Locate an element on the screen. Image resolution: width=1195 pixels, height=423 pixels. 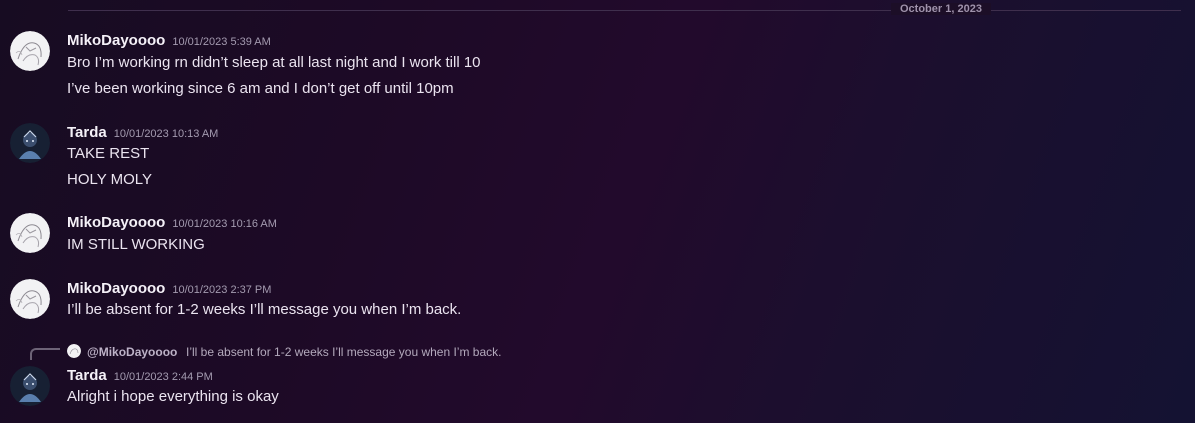
timestamp: 10/01/2023 10:13 AM is located at coordinates (166, 134).